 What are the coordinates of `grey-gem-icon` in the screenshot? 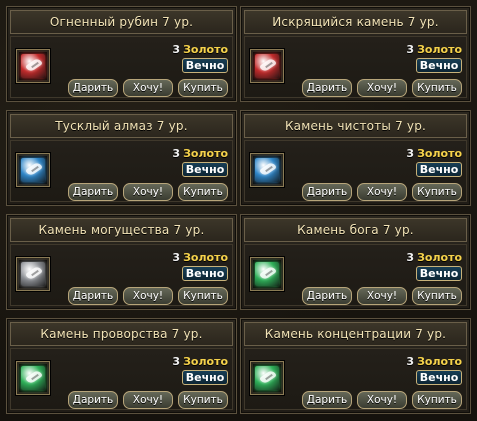 It's located at (33, 274).